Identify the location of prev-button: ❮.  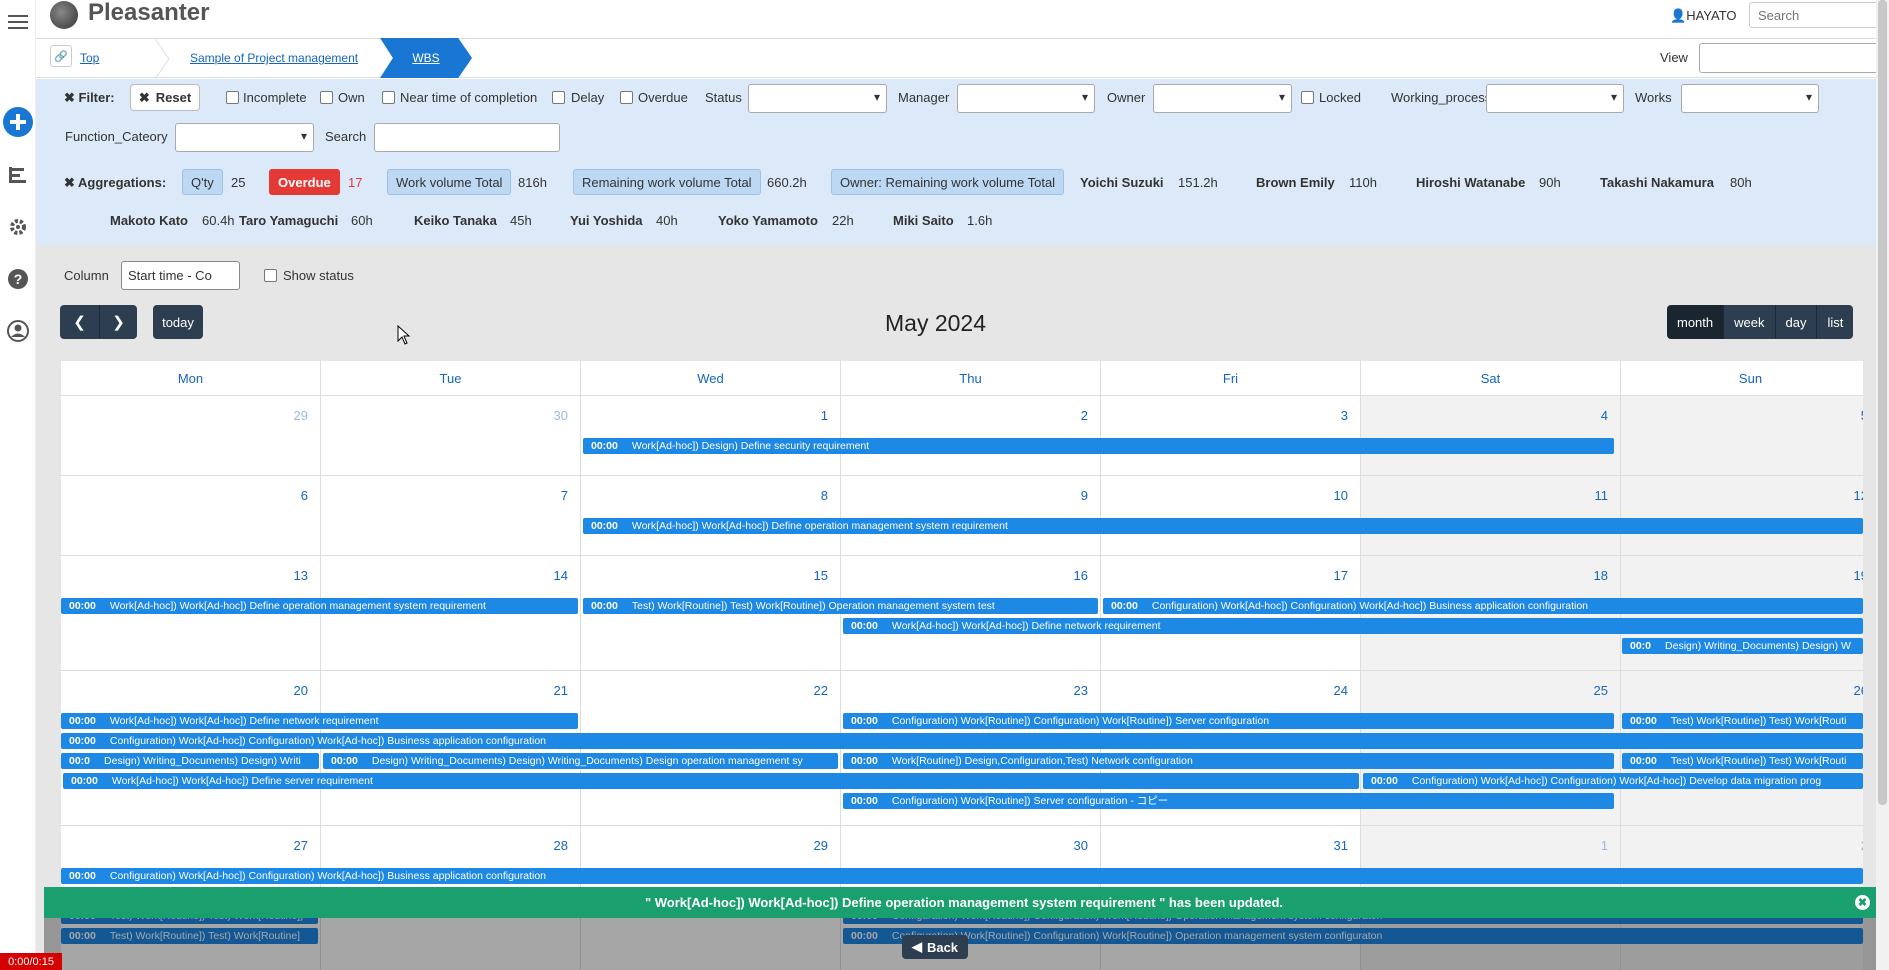
(79, 322).